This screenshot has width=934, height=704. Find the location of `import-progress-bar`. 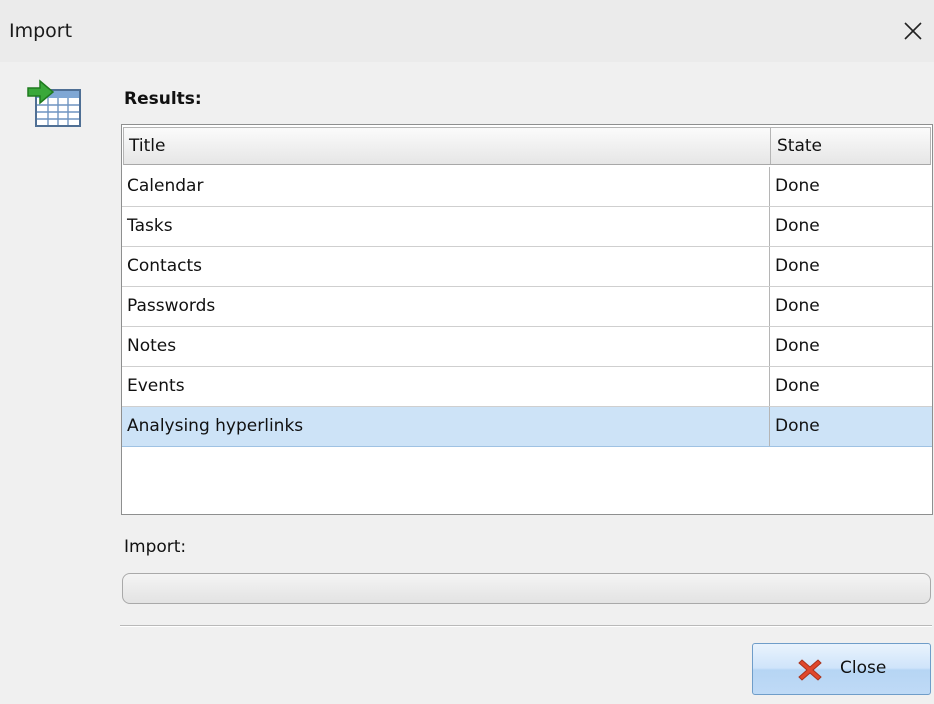

import-progress-bar is located at coordinates (526, 588).